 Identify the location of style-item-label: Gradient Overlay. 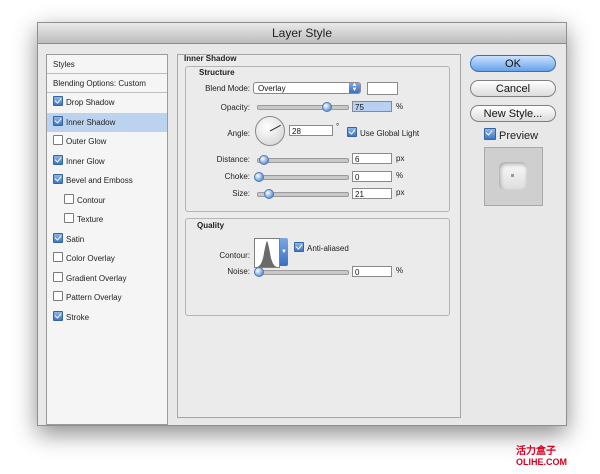
(96, 278).